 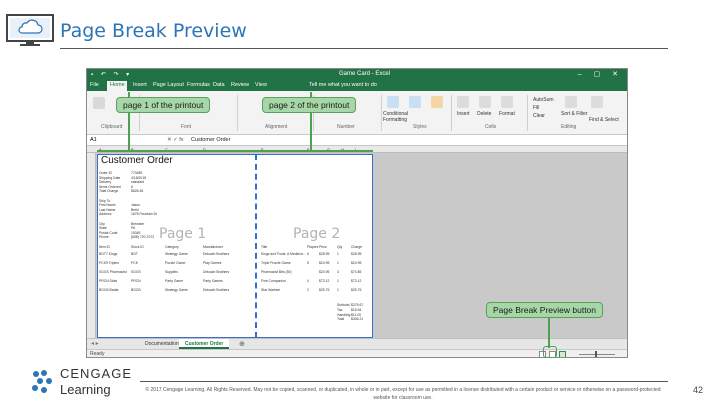 I want to click on table-cell: BGT, so click(x=134, y=254).